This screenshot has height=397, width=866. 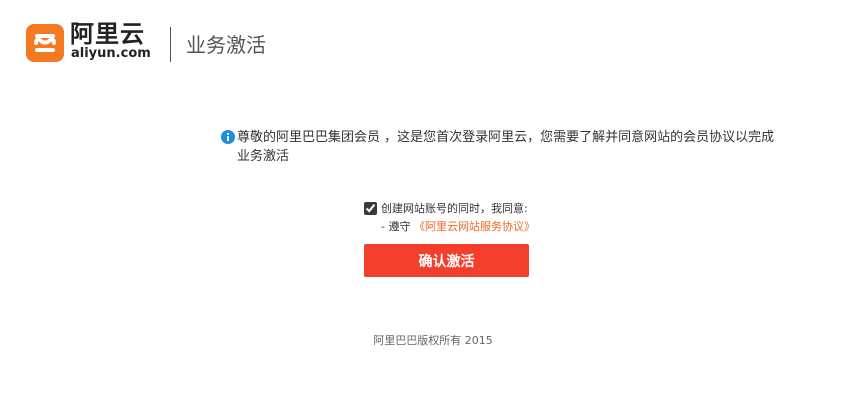 What do you see at coordinates (170, 44) in the screenshot?
I see `header-divider` at bounding box center [170, 44].